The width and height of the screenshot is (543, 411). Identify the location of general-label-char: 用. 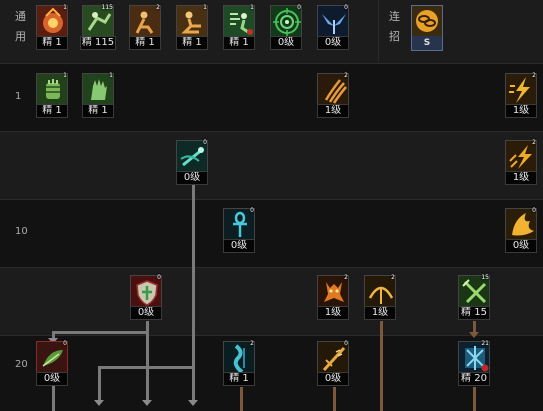
(20, 36).